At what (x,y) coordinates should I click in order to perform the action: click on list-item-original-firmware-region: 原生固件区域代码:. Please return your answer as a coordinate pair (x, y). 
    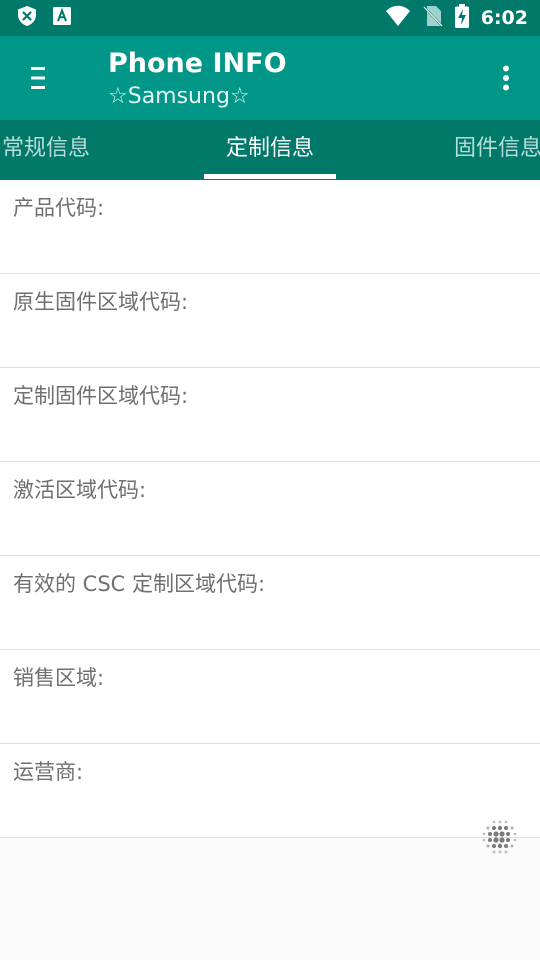
    Looking at the image, I should click on (270, 321).